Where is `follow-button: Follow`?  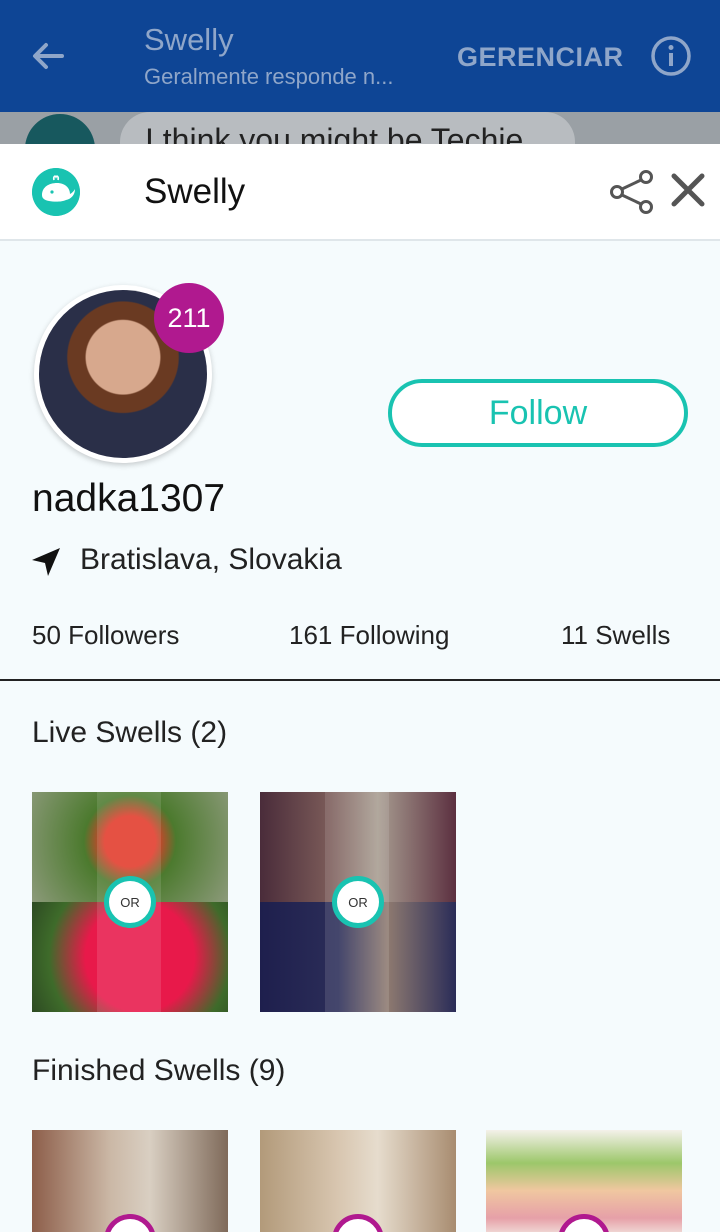 follow-button: Follow is located at coordinates (538, 413).